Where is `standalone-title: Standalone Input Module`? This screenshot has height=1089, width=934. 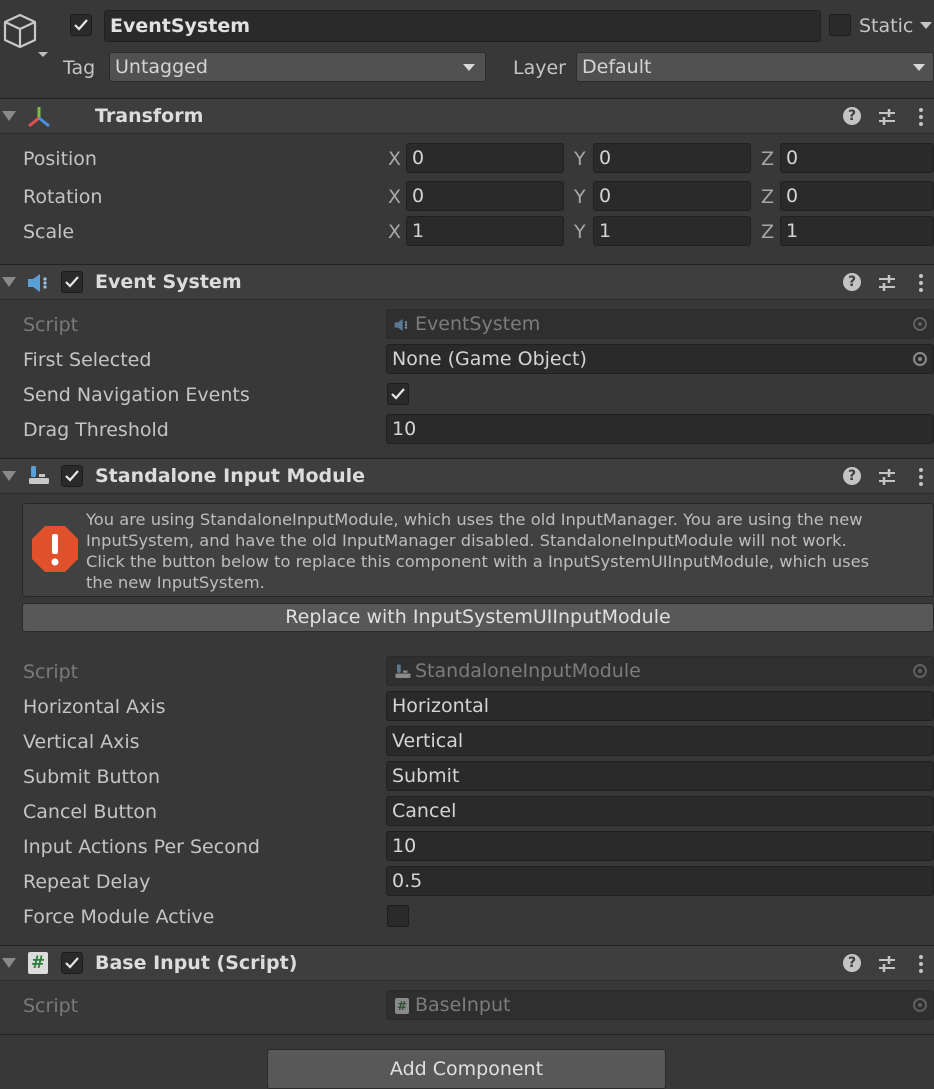
standalone-title: Standalone Input Module is located at coordinates (230, 476).